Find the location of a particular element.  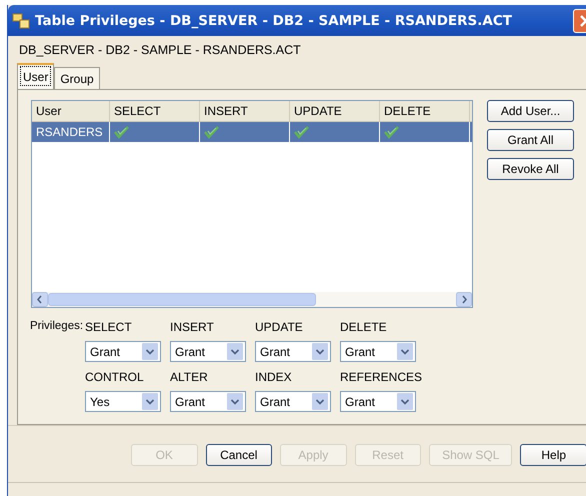

table-row: RSANDERS is located at coordinates (252, 132).